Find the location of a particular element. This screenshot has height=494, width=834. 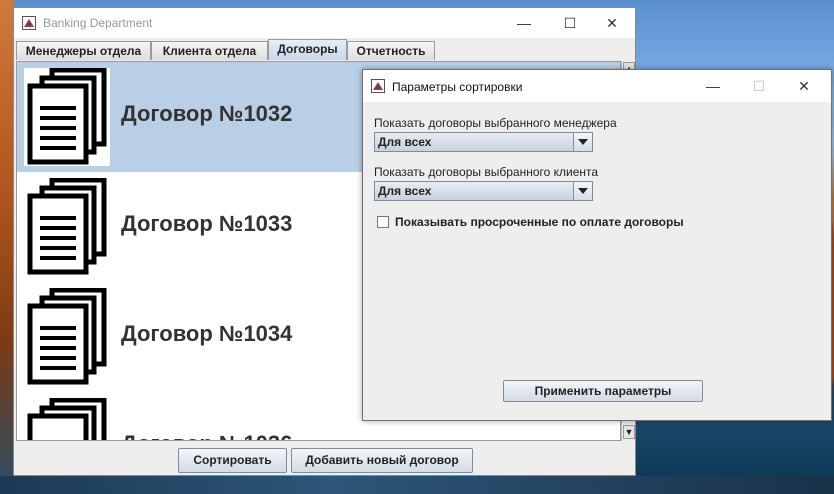

contract-label: Договор №1036 is located at coordinates (206, 435).